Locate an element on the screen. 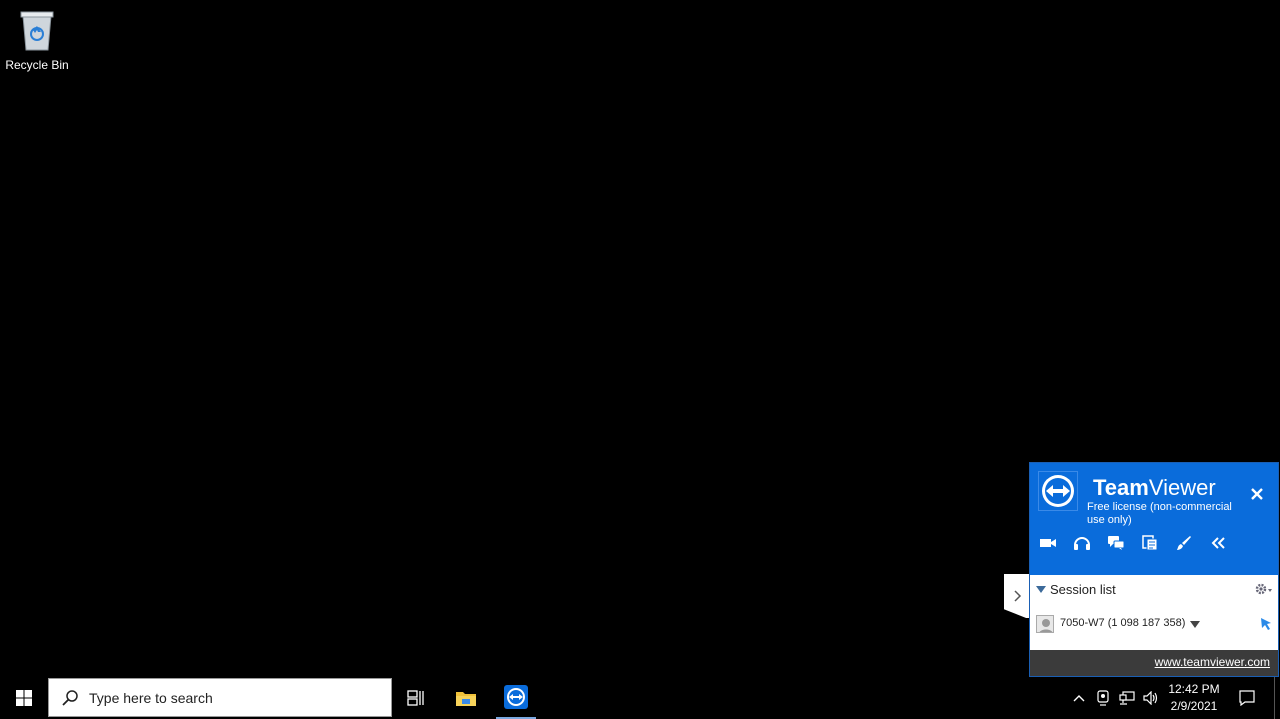  file-transfer-button is located at coordinates (1150, 543).